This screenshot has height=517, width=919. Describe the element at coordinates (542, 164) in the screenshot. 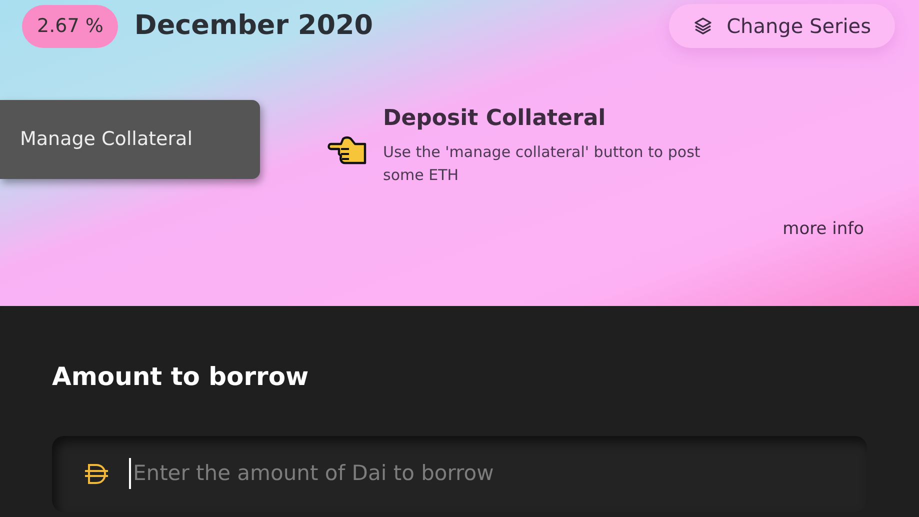

I see `notice-text: Use the 'manage collateral' button to post some ETH` at that location.